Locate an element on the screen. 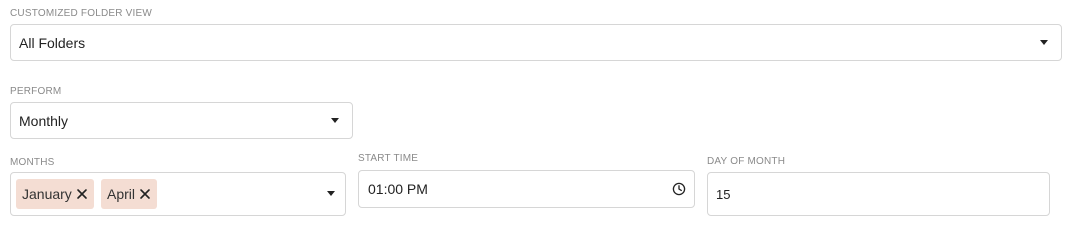 This screenshot has width=1068, height=240. month-chip-january: January is located at coordinates (55, 194).